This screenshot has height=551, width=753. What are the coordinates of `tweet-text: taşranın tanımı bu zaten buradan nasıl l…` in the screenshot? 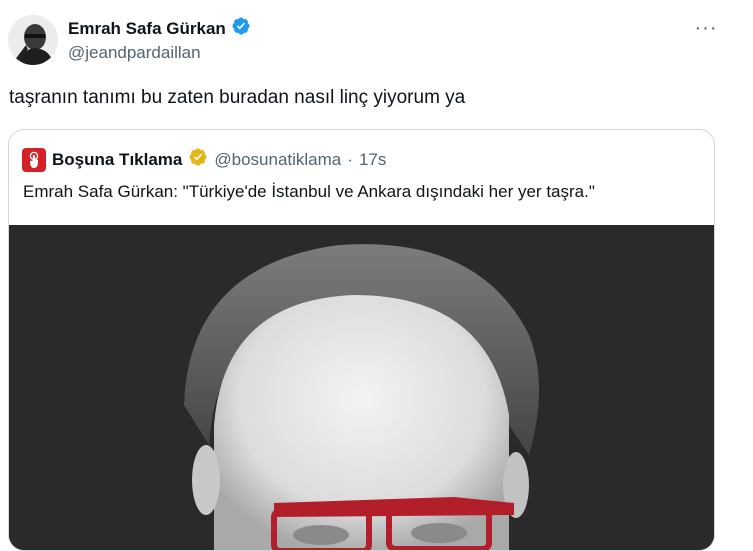 It's located at (237, 97).